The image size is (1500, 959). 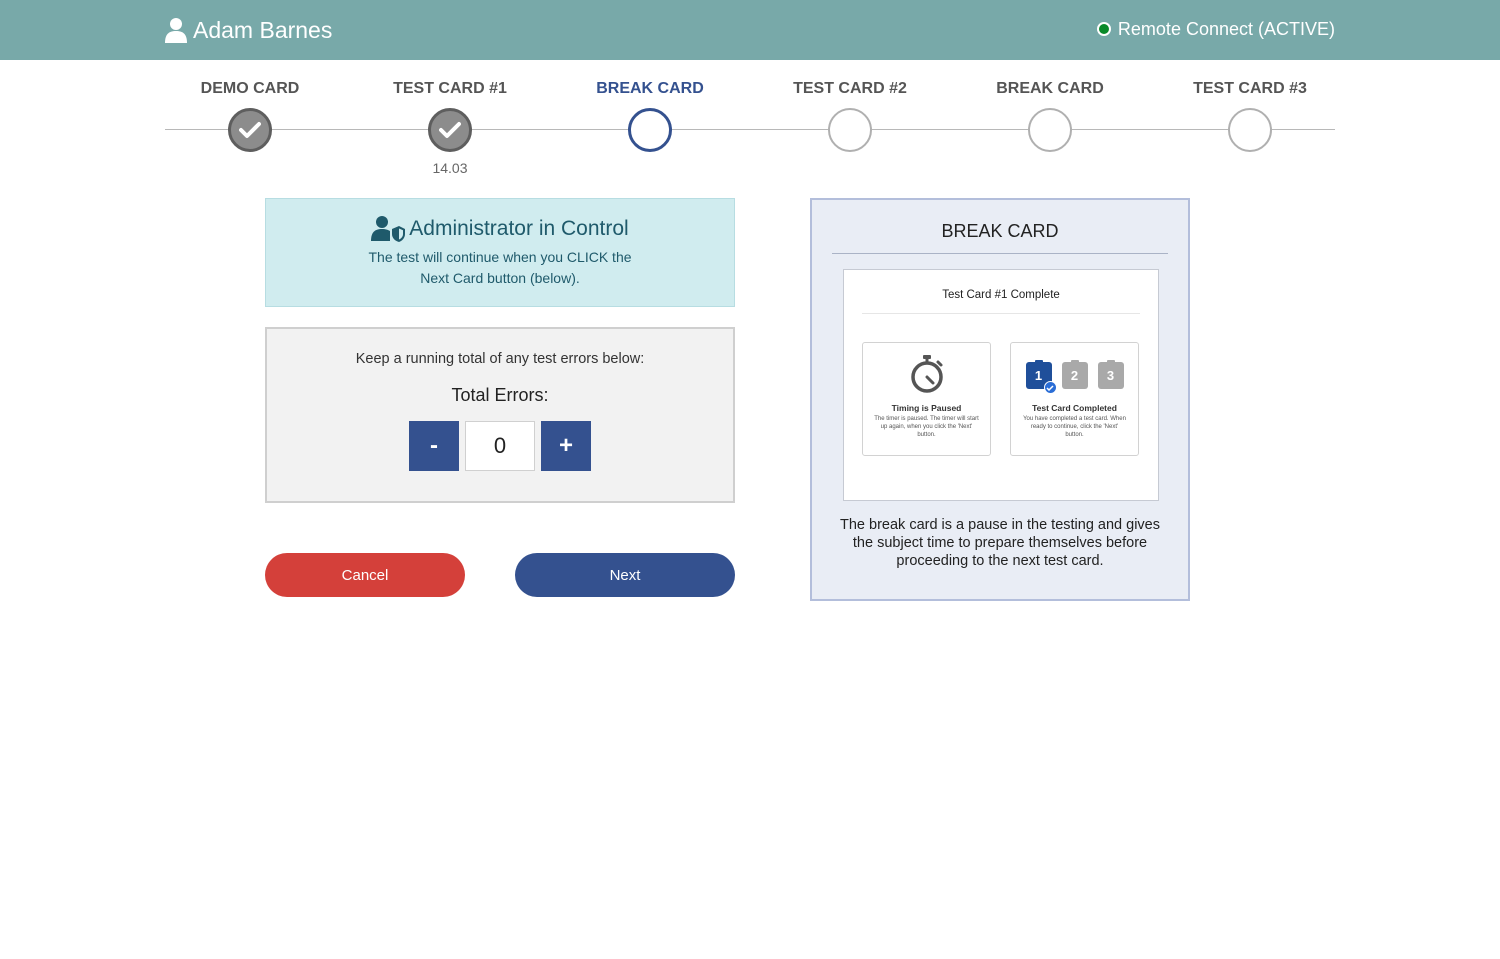 What do you see at coordinates (450, 168) in the screenshot?
I see `step-time: 14.03` at bounding box center [450, 168].